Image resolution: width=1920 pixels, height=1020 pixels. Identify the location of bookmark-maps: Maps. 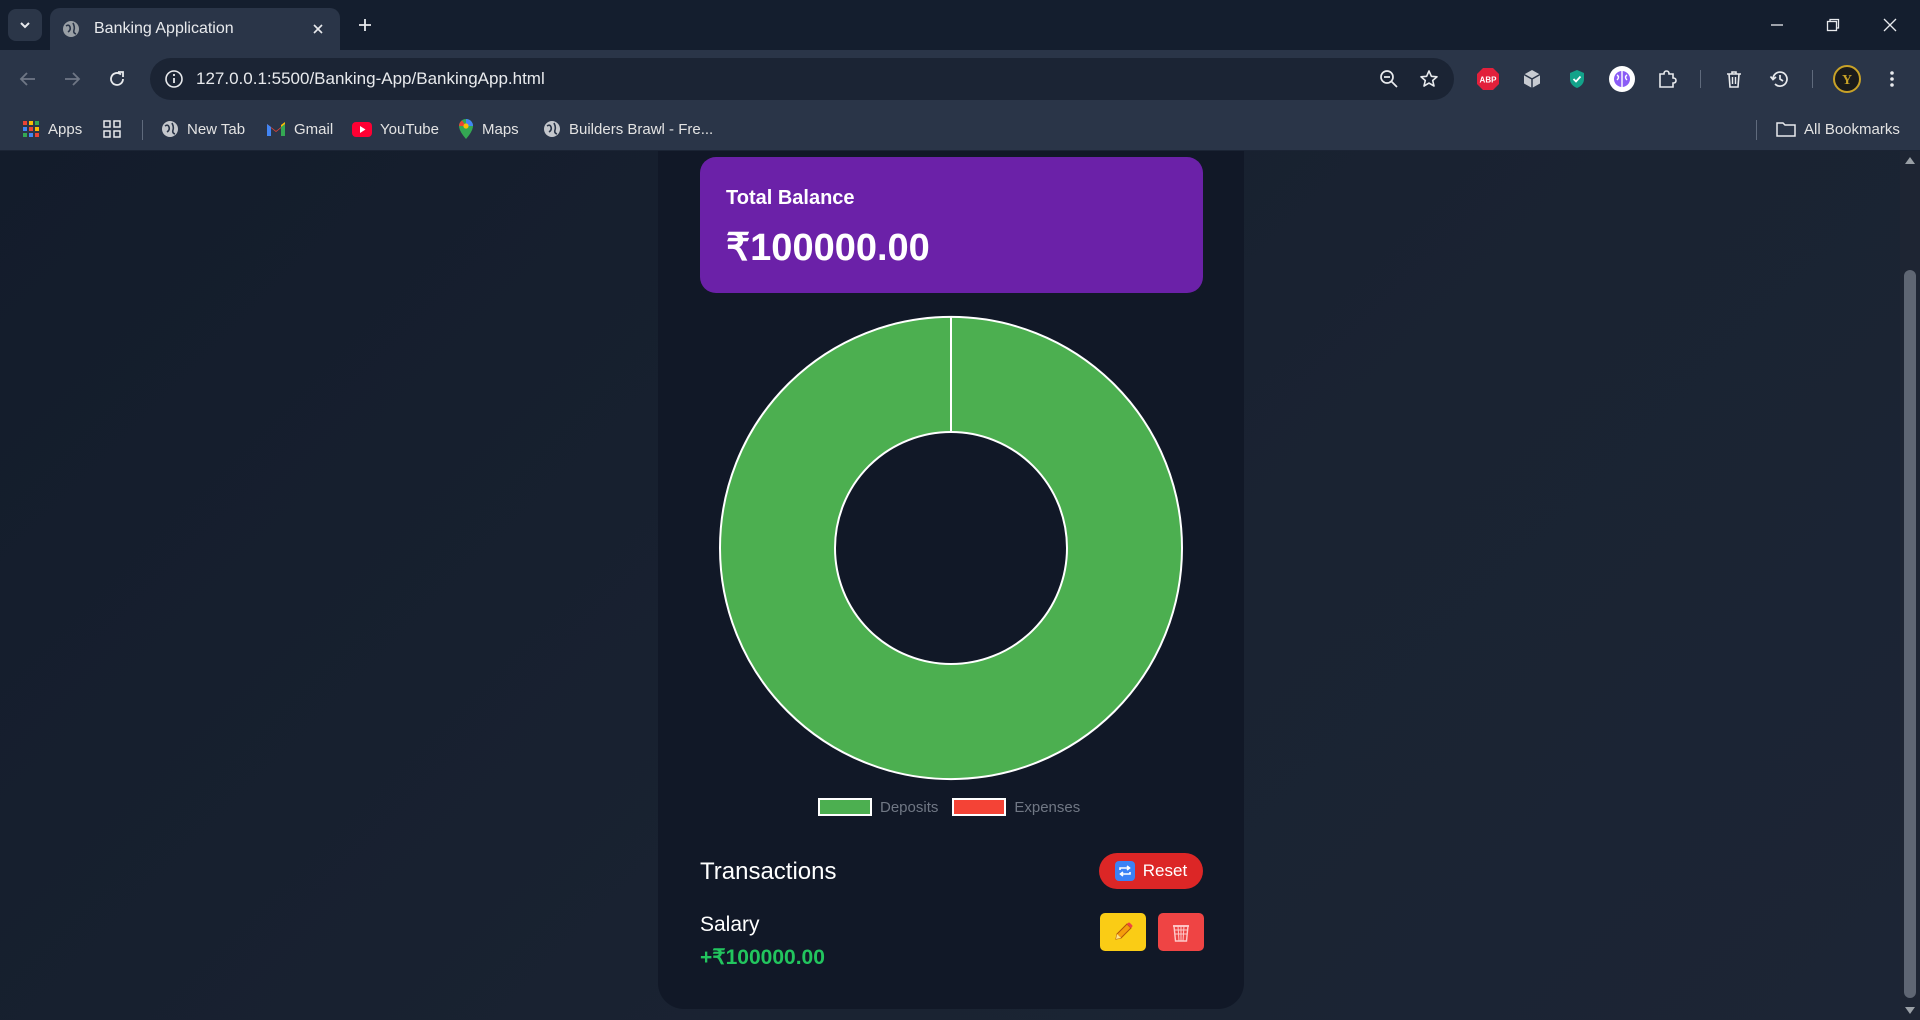
(488, 129).